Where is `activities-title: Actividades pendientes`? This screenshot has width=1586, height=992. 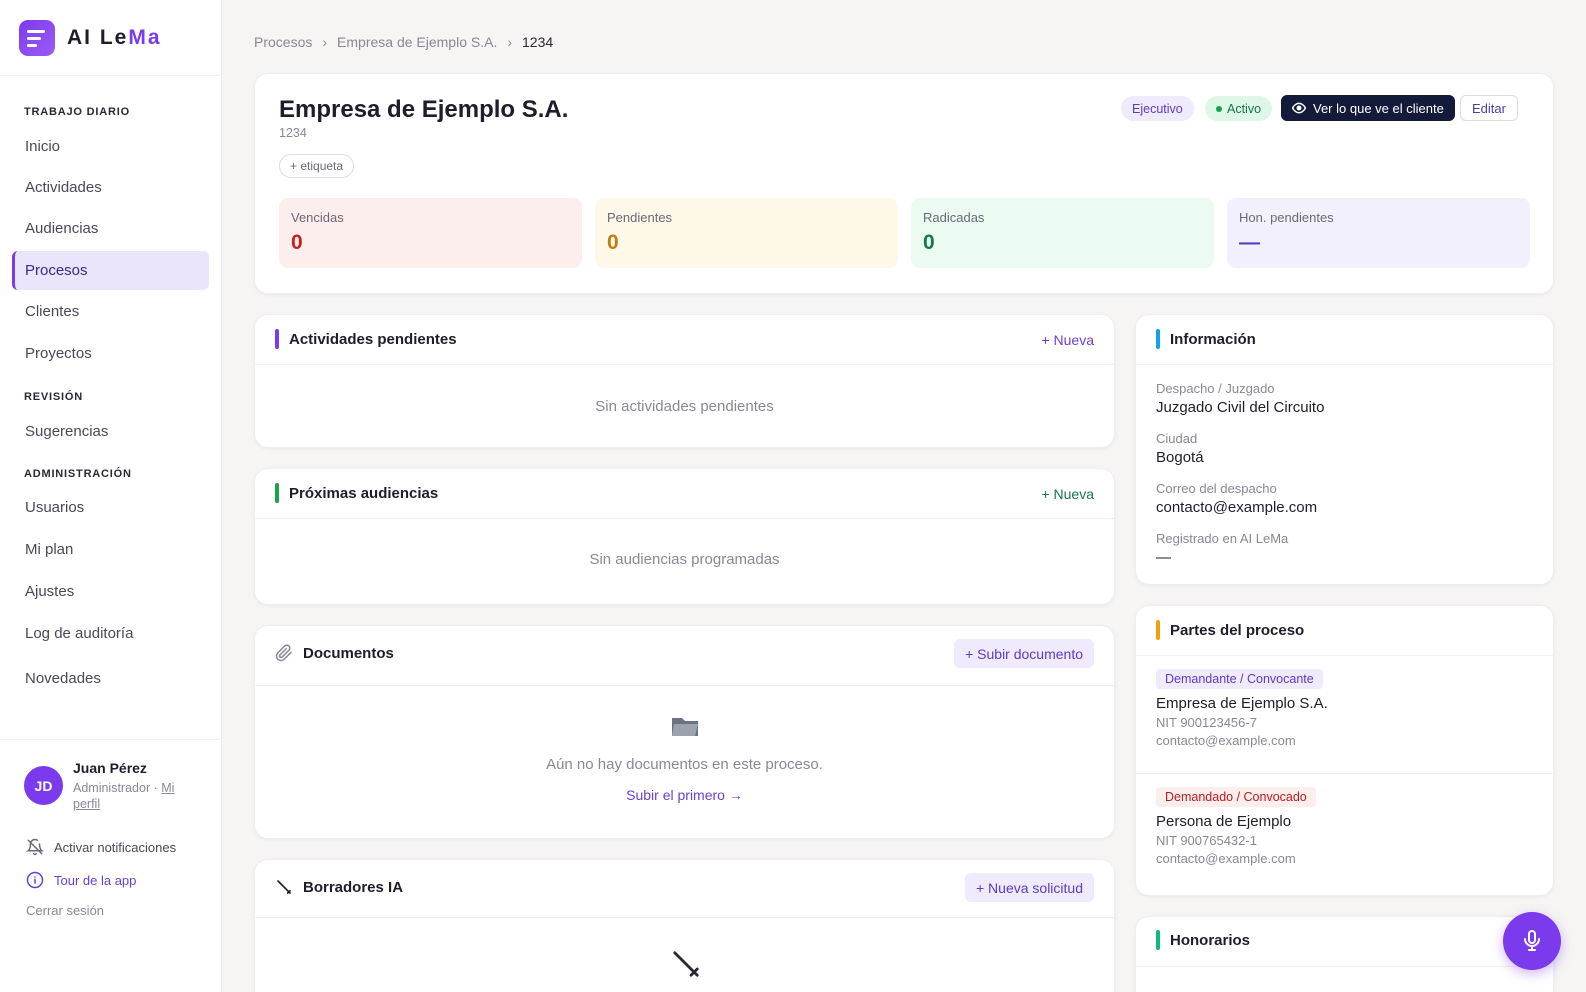
activities-title: Actividades pendientes is located at coordinates (366, 339).